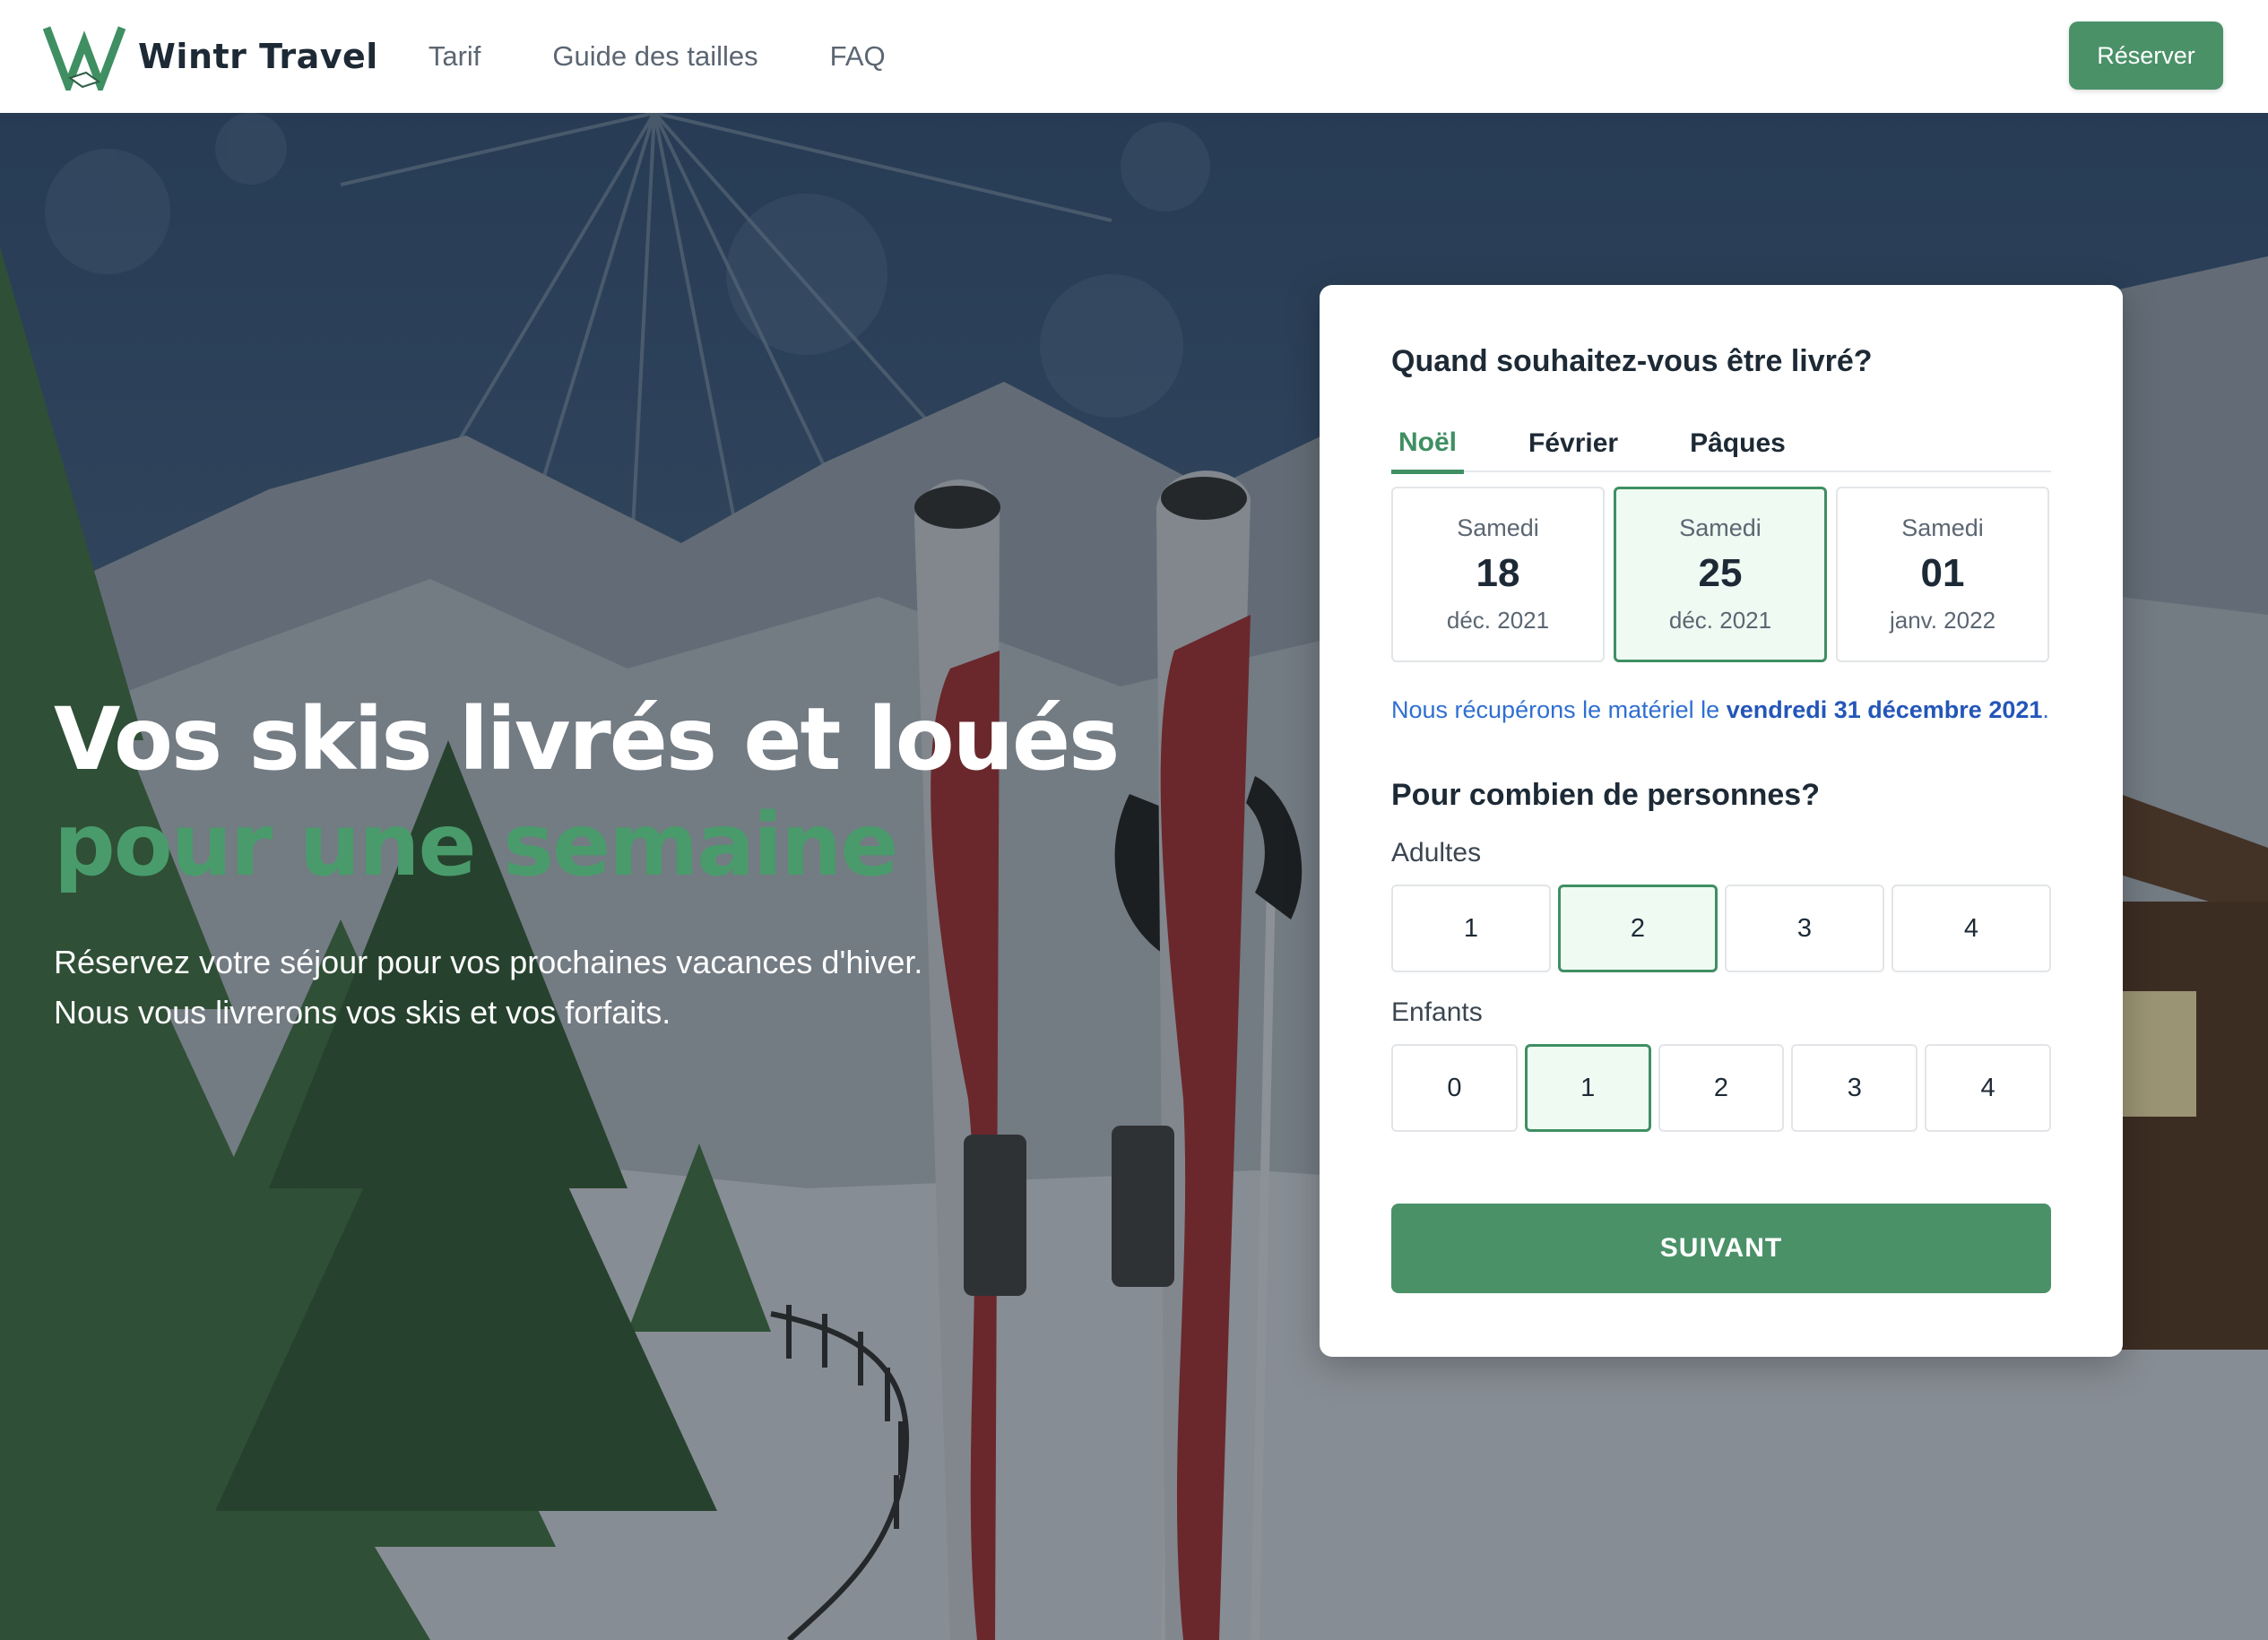  Describe the element at coordinates (1454, 1088) in the screenshot. I see `children-option-0: 0` at that location.